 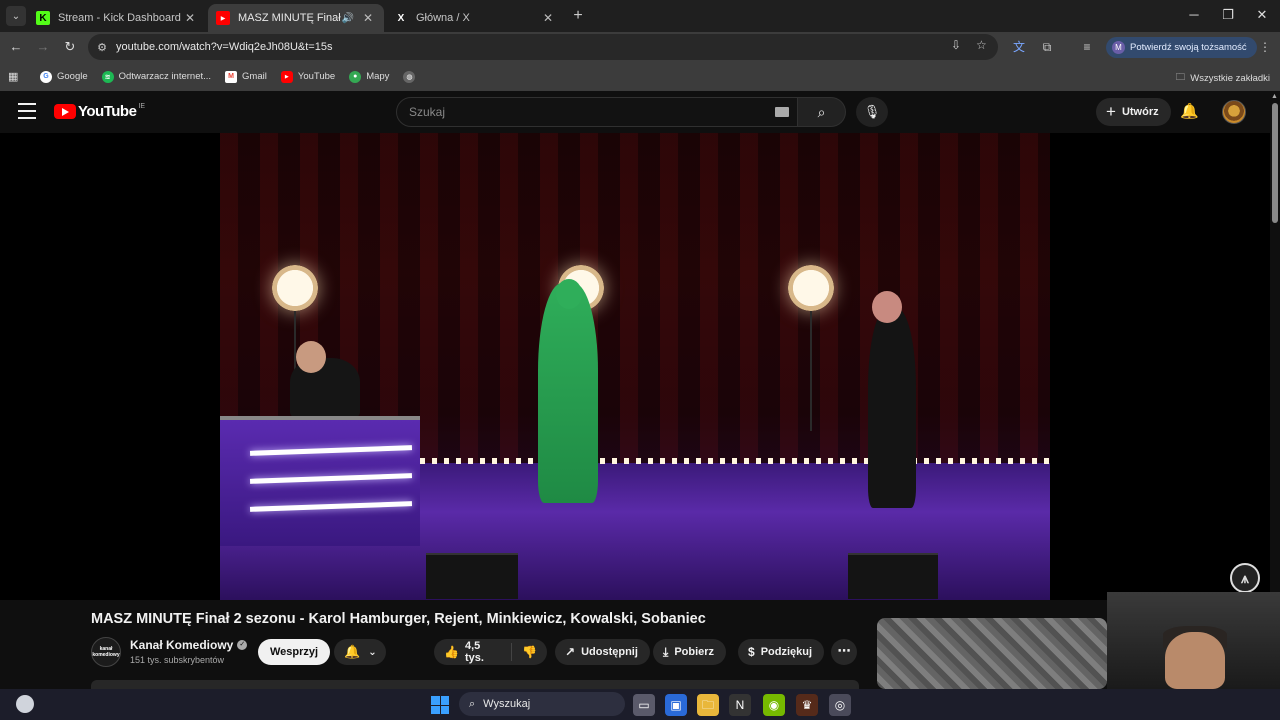 I want to click on create-button: + Utwórz, so click(x=1133, y=112).